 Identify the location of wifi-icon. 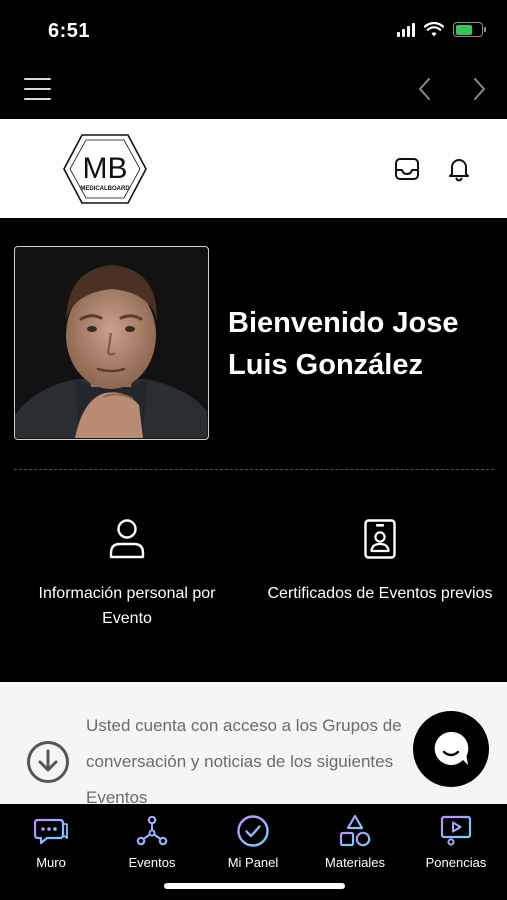
(434, 29).